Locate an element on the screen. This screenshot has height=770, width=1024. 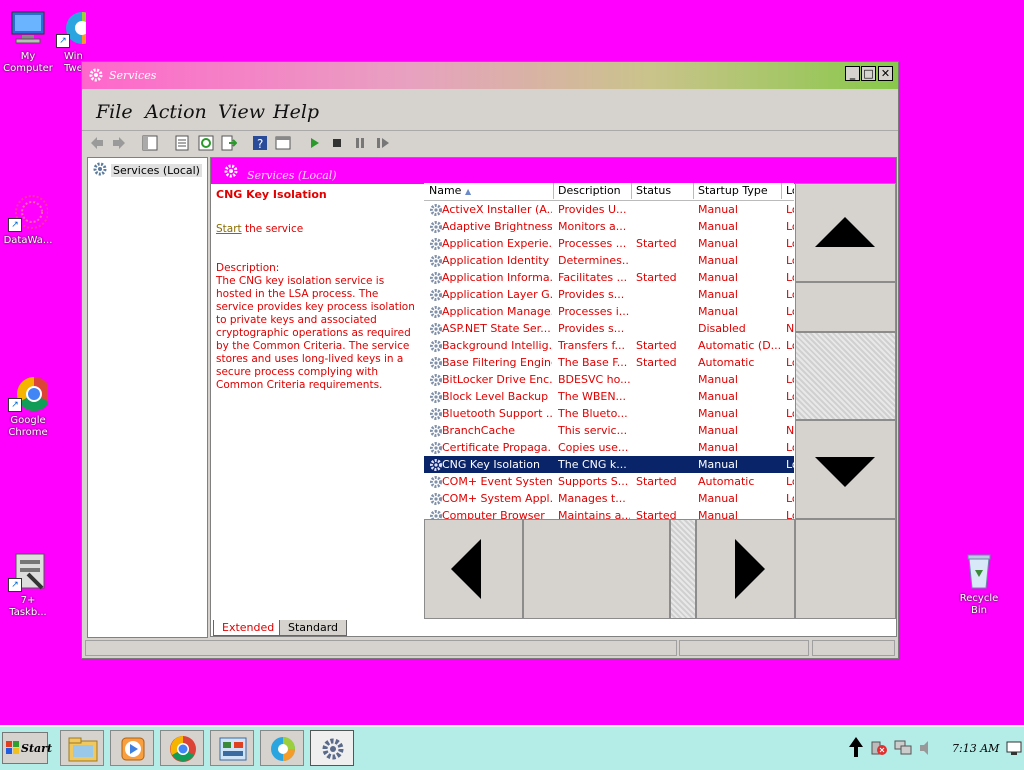
taskbar-chrome is located at coordinates (182, 748).